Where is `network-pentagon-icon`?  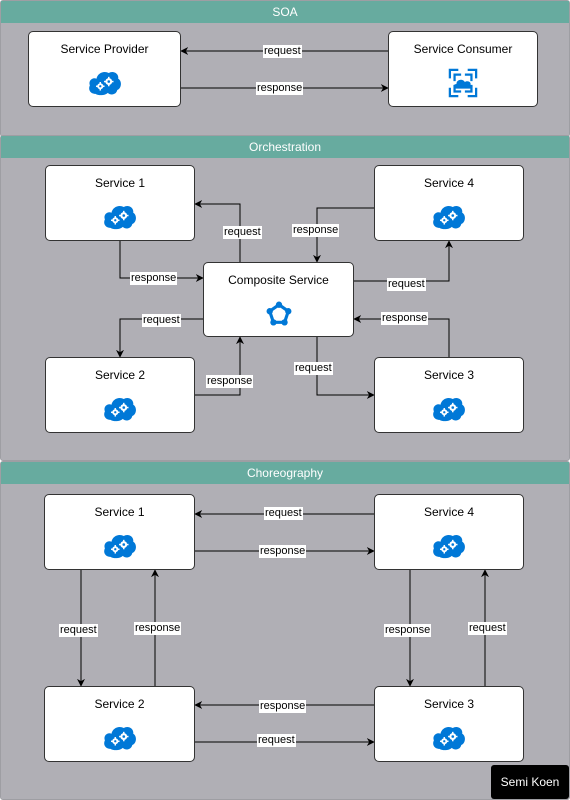 network-pentagon-icon is located at coordinates (279, 314).